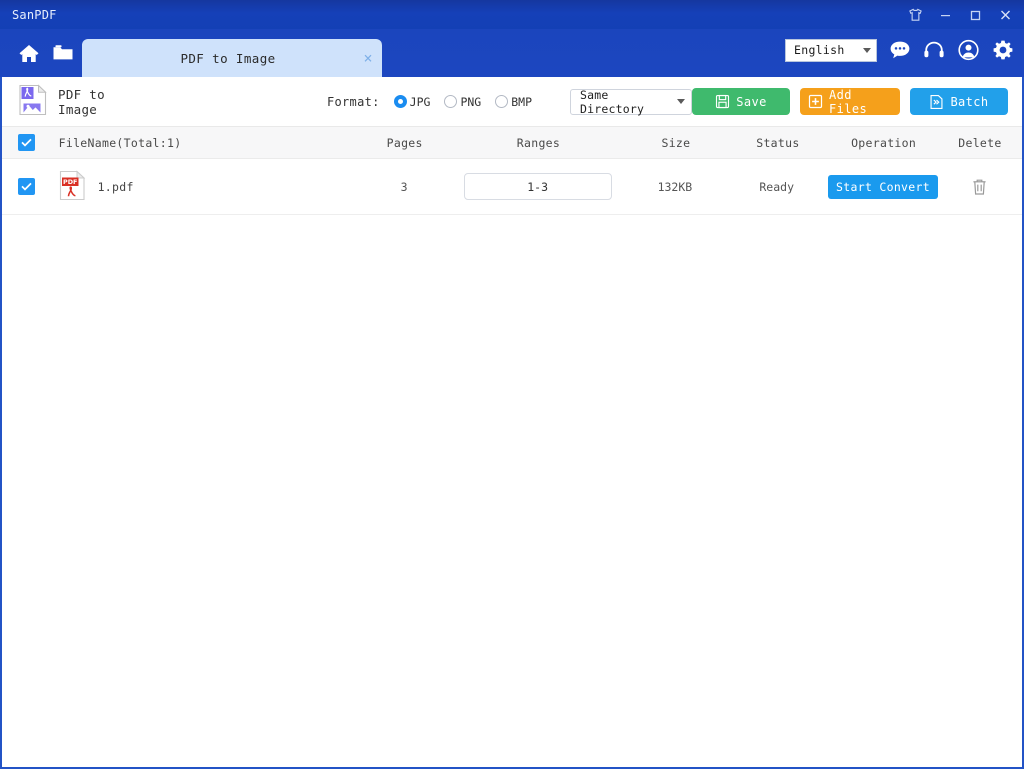  I want to click on format-label: Format:, so click(353, 101).